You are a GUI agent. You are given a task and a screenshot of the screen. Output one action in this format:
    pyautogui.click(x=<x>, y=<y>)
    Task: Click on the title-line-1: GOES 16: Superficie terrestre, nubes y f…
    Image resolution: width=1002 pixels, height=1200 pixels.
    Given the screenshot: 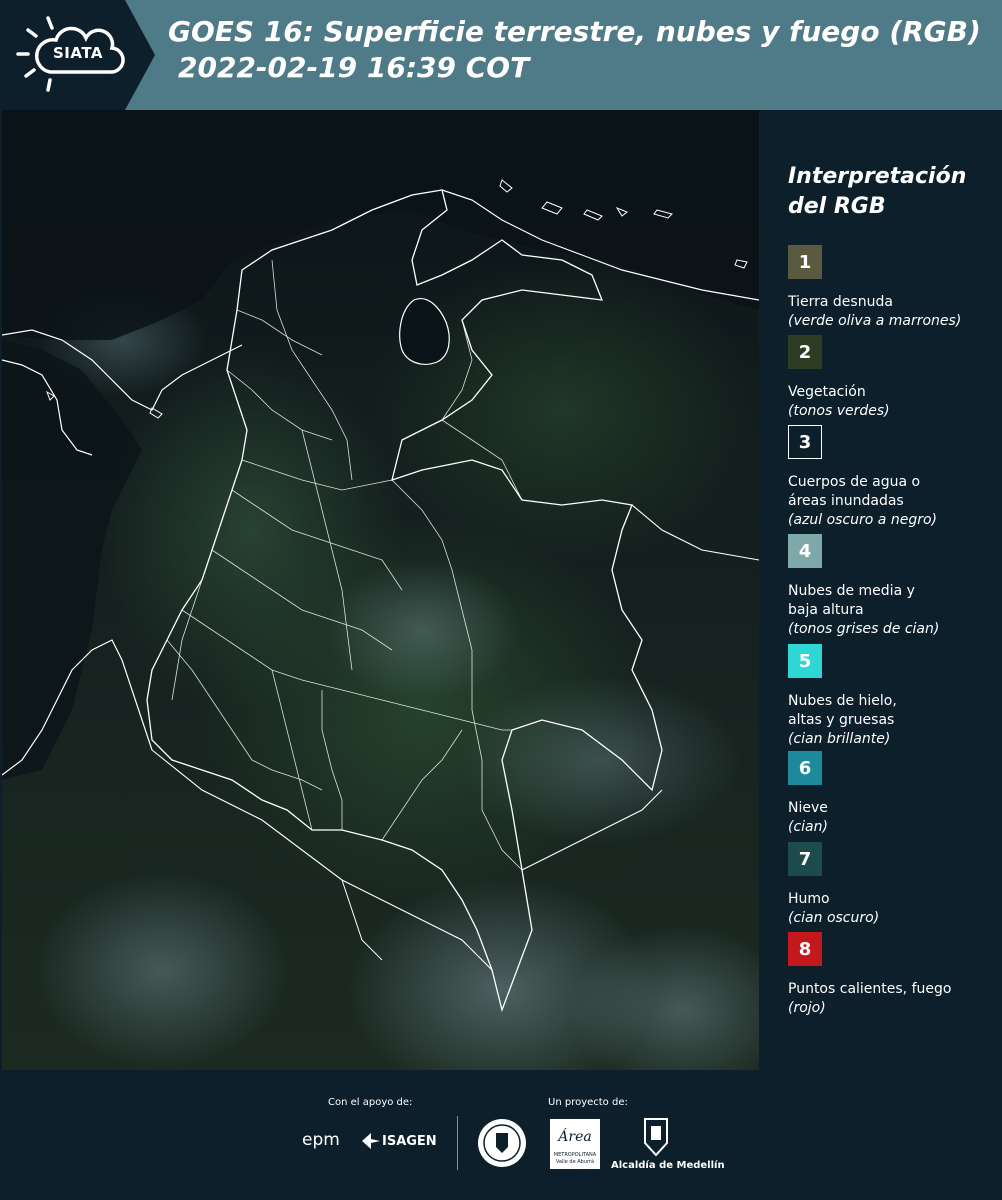 What is the action you would take?
    pyautogui.click(x=574, y=31)
    